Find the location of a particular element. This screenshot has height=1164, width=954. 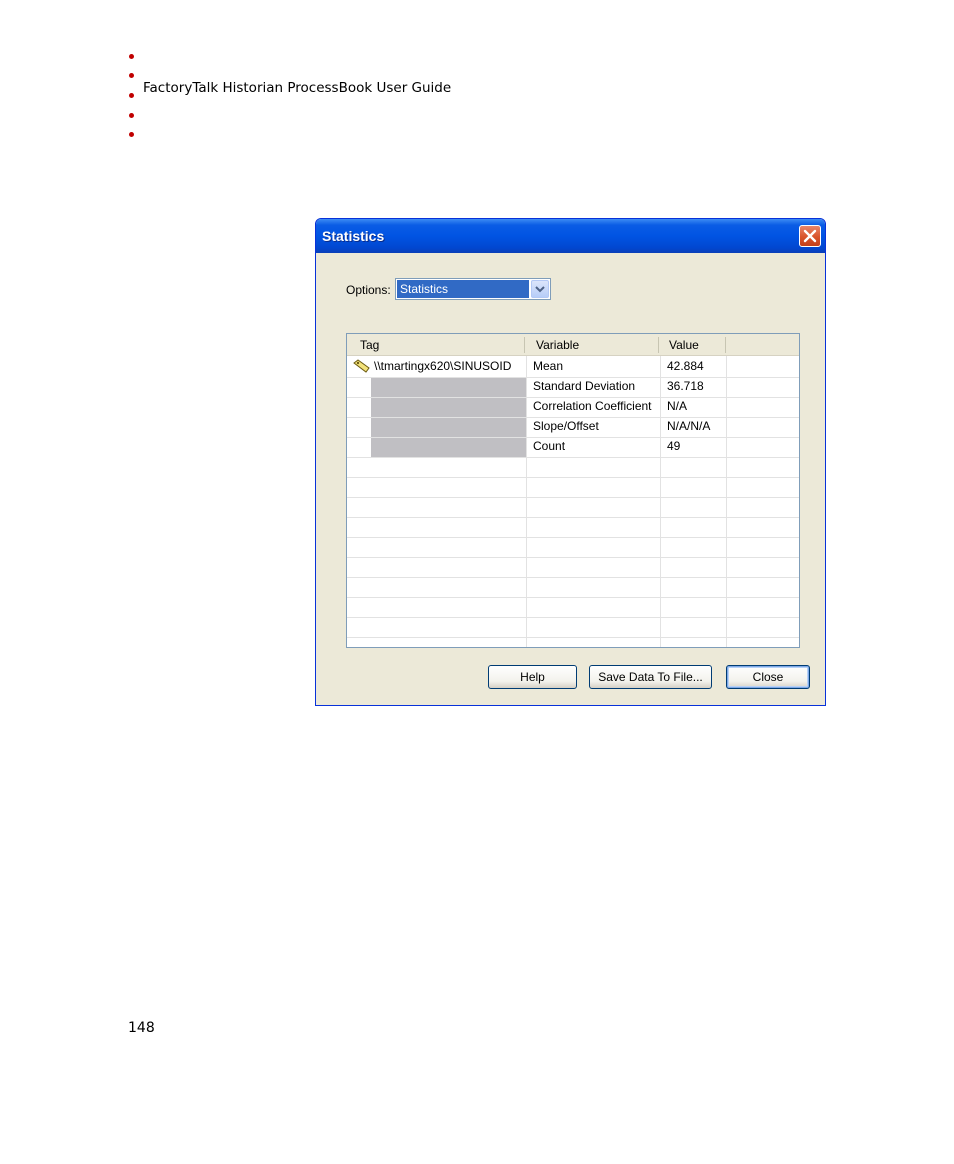

chevron-glyph is located at coordinates (540, 289).